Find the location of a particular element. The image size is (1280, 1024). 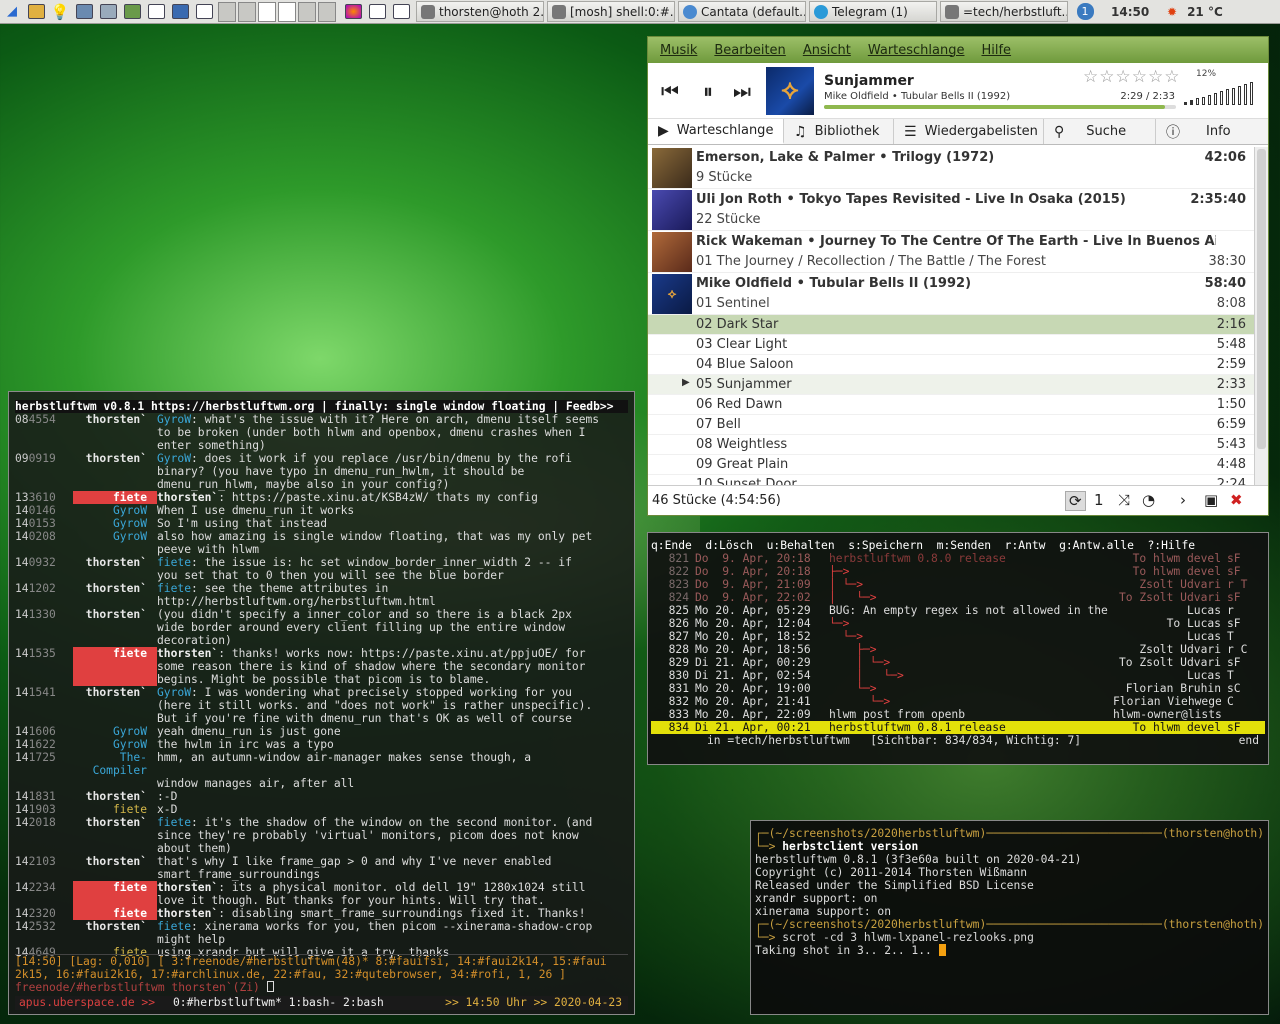

menu-bearbeiten: Bearbeiten is located at coordinates (749, 50).